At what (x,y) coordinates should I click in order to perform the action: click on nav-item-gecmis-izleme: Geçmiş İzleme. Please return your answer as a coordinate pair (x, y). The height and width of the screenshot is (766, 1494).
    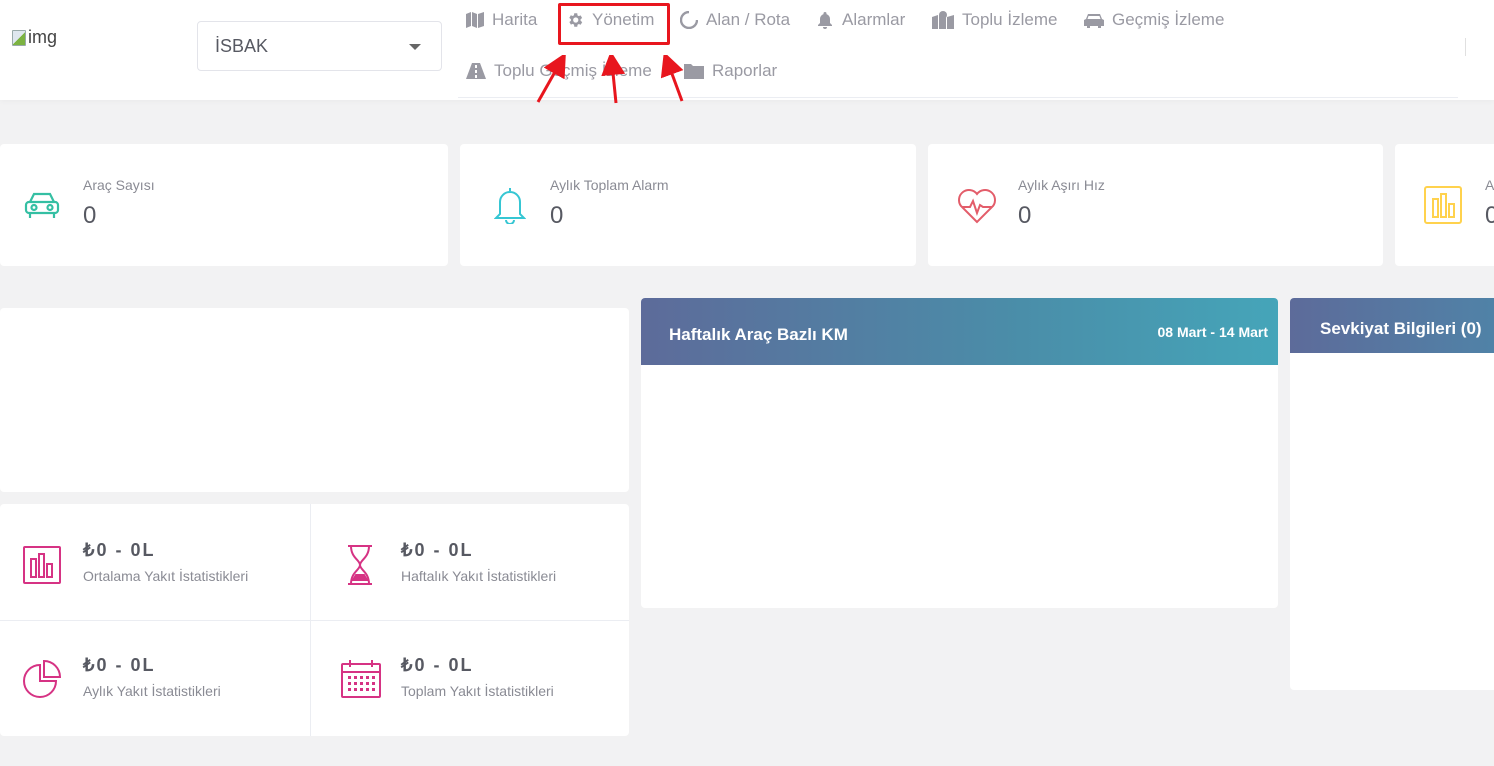
    Looking at the image, I should click on (1154, 20).